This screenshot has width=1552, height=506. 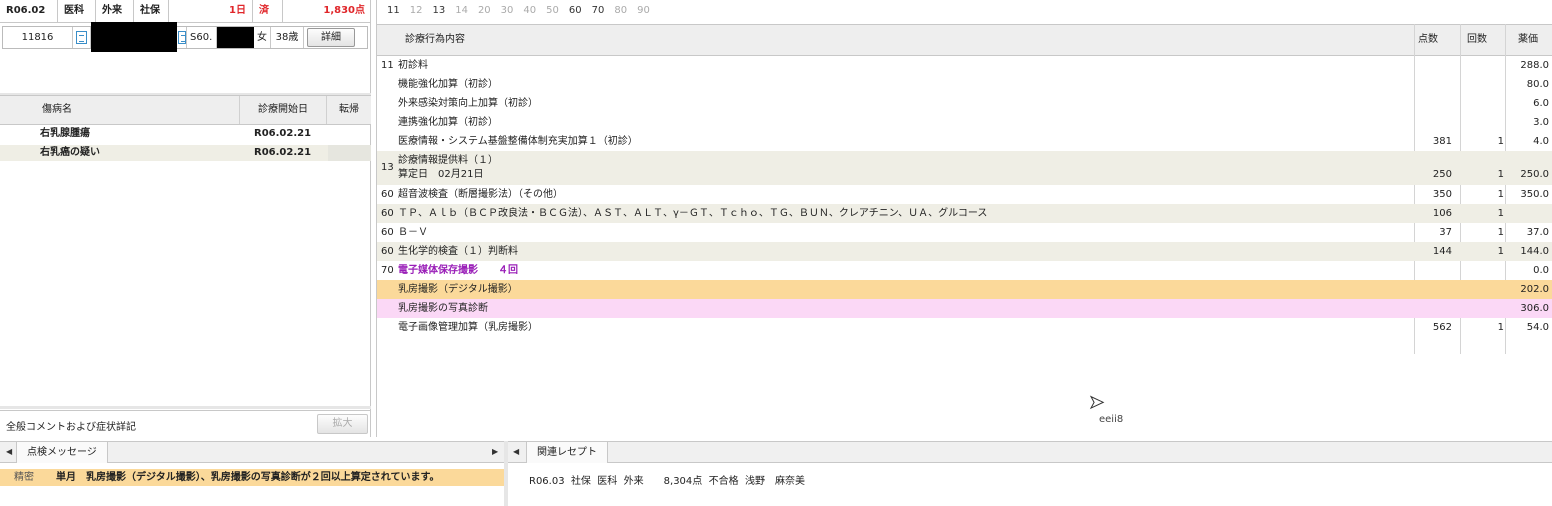 I want to click on code-tab-12: 12, so click(x=416, y=10).